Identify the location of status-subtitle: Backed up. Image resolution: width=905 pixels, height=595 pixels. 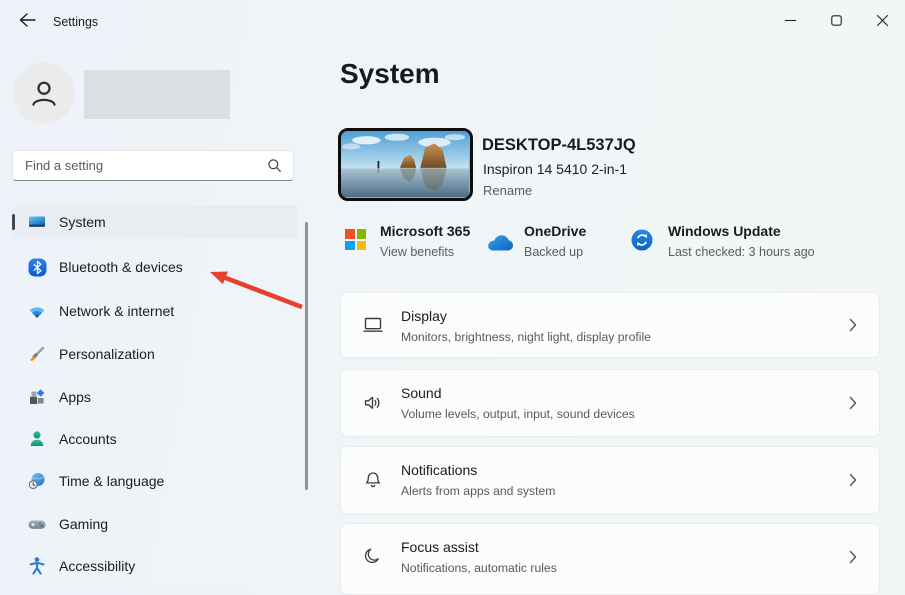
(554, 252).